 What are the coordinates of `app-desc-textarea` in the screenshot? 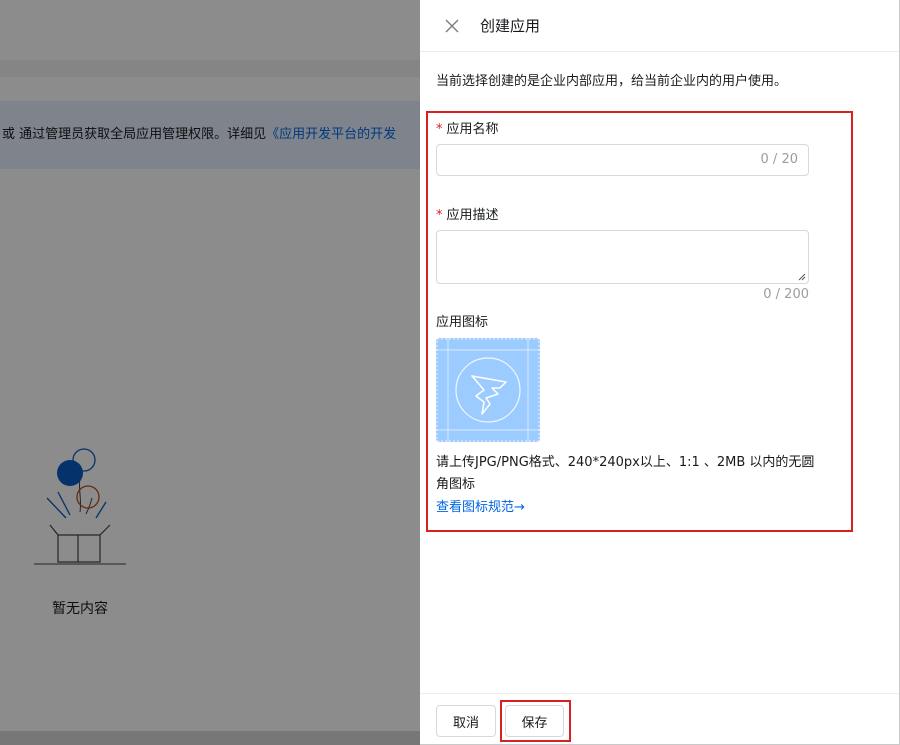 It's located at (622, 257).